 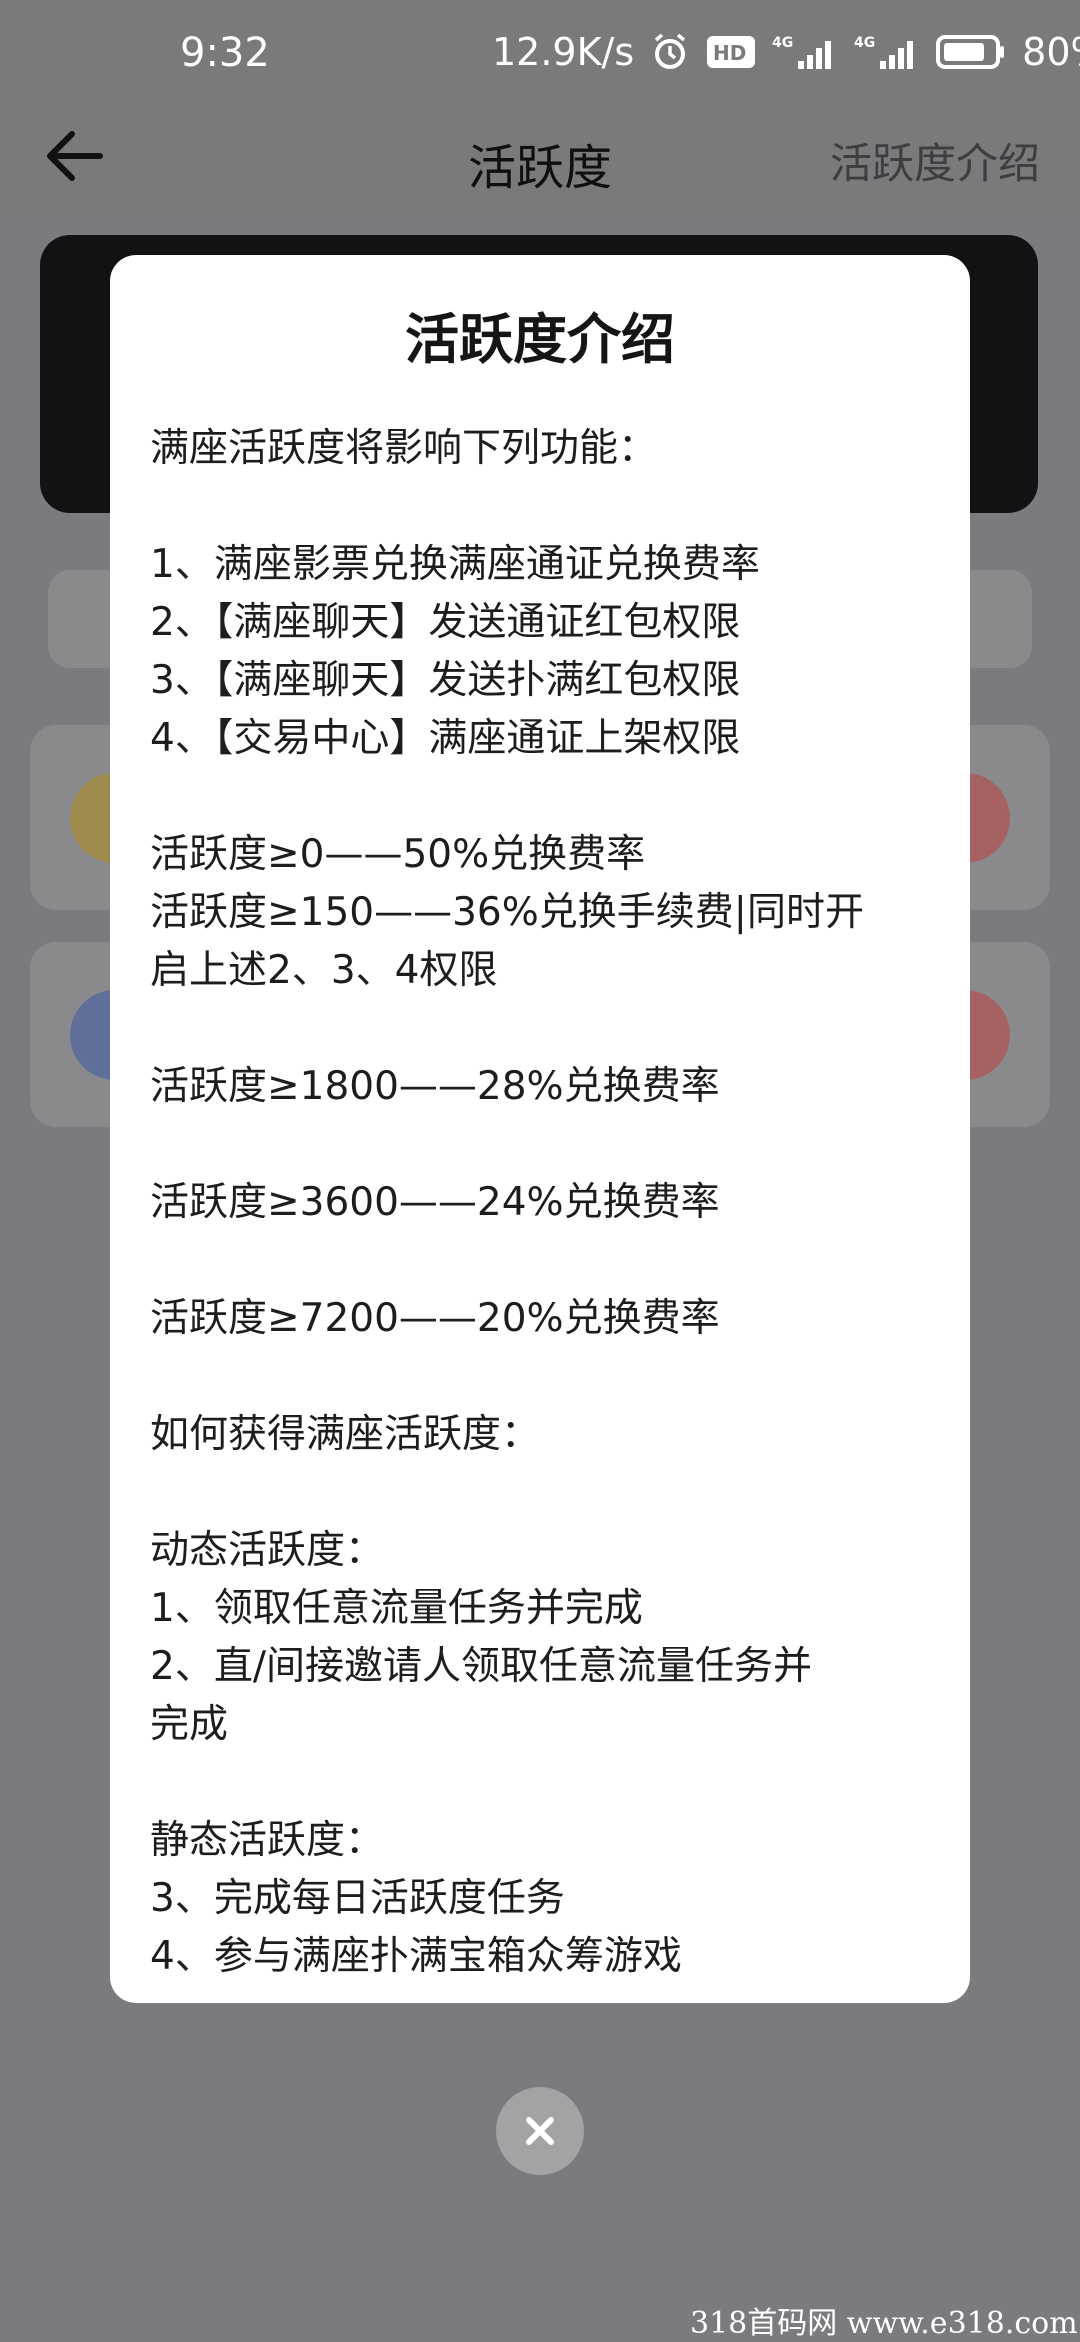 I want to click on dialog-text-line: 4、【交易中心】满座通证上架权限, so click(x=445, y=738).